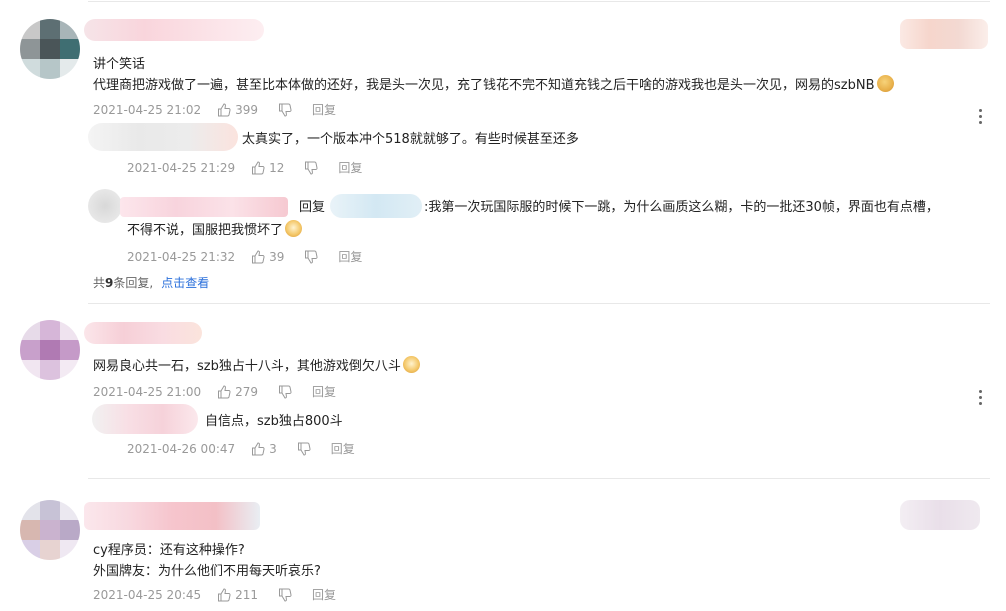  I want to click on like-count: 3, so click(273, 448).